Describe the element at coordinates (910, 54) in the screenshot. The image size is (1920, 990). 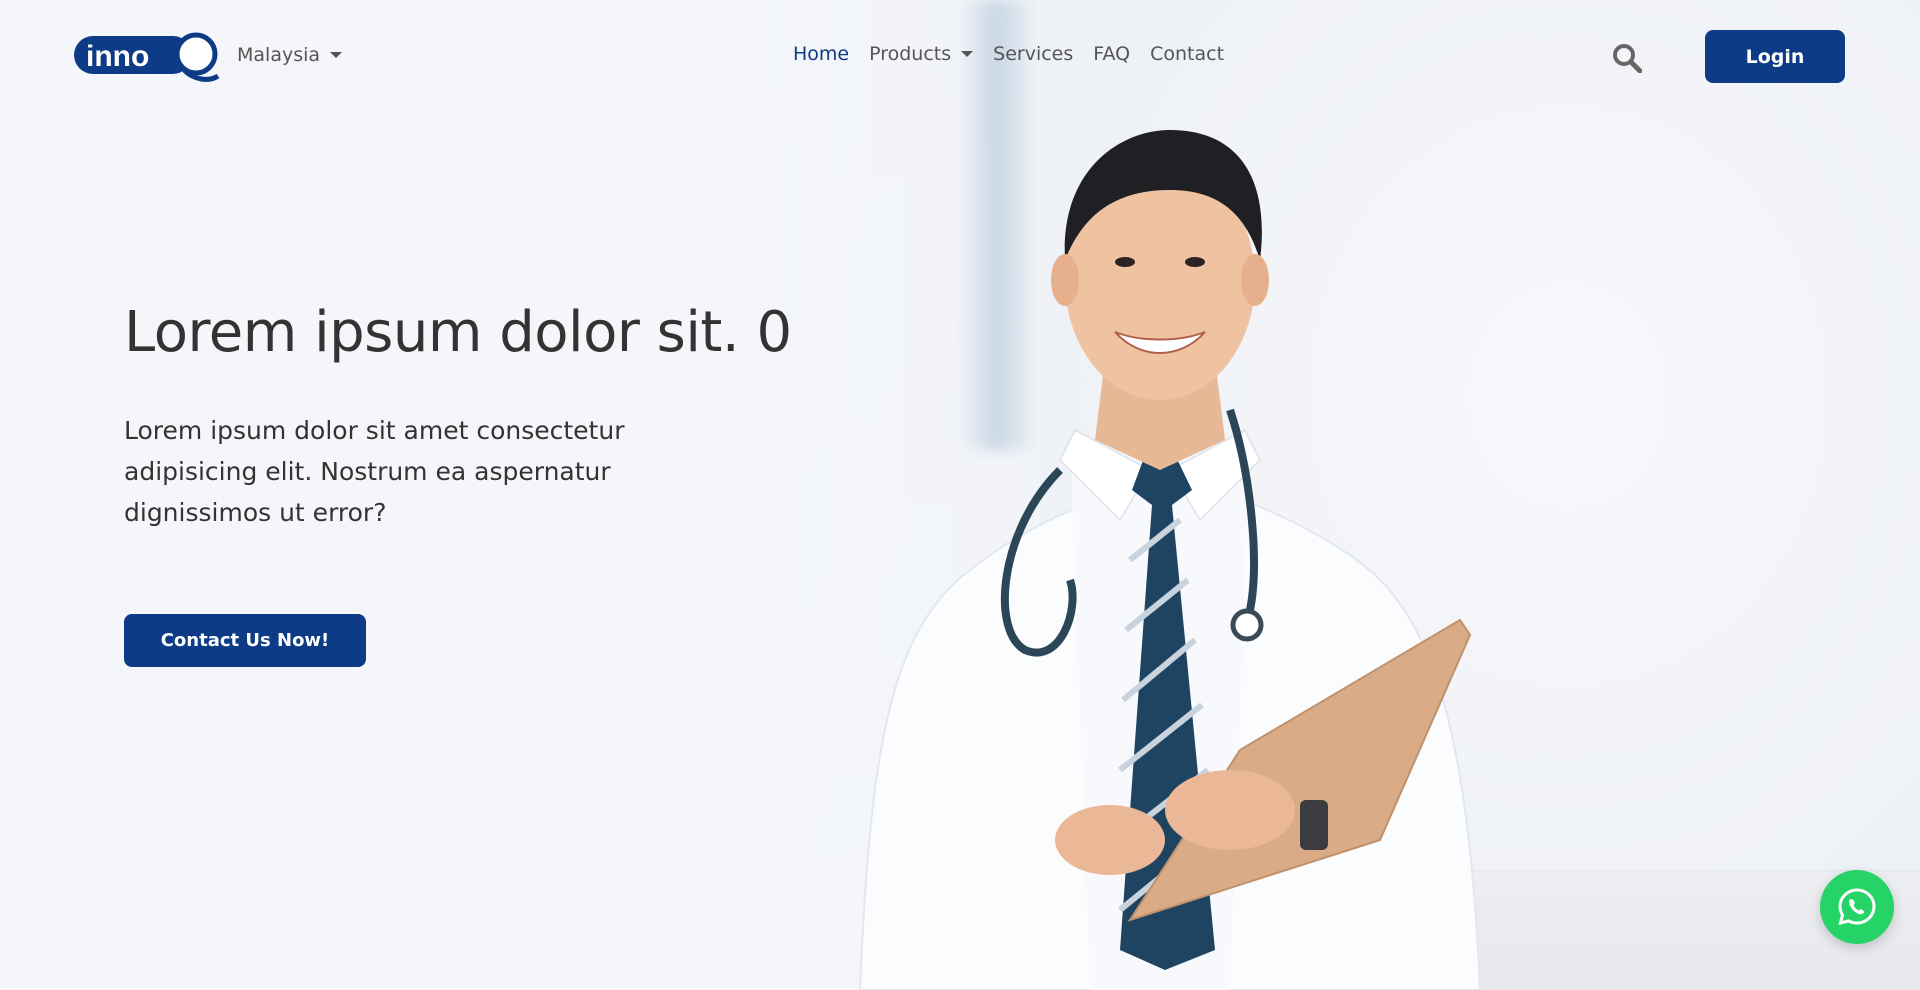
I see `nav-link-products-label: Products` at that location.